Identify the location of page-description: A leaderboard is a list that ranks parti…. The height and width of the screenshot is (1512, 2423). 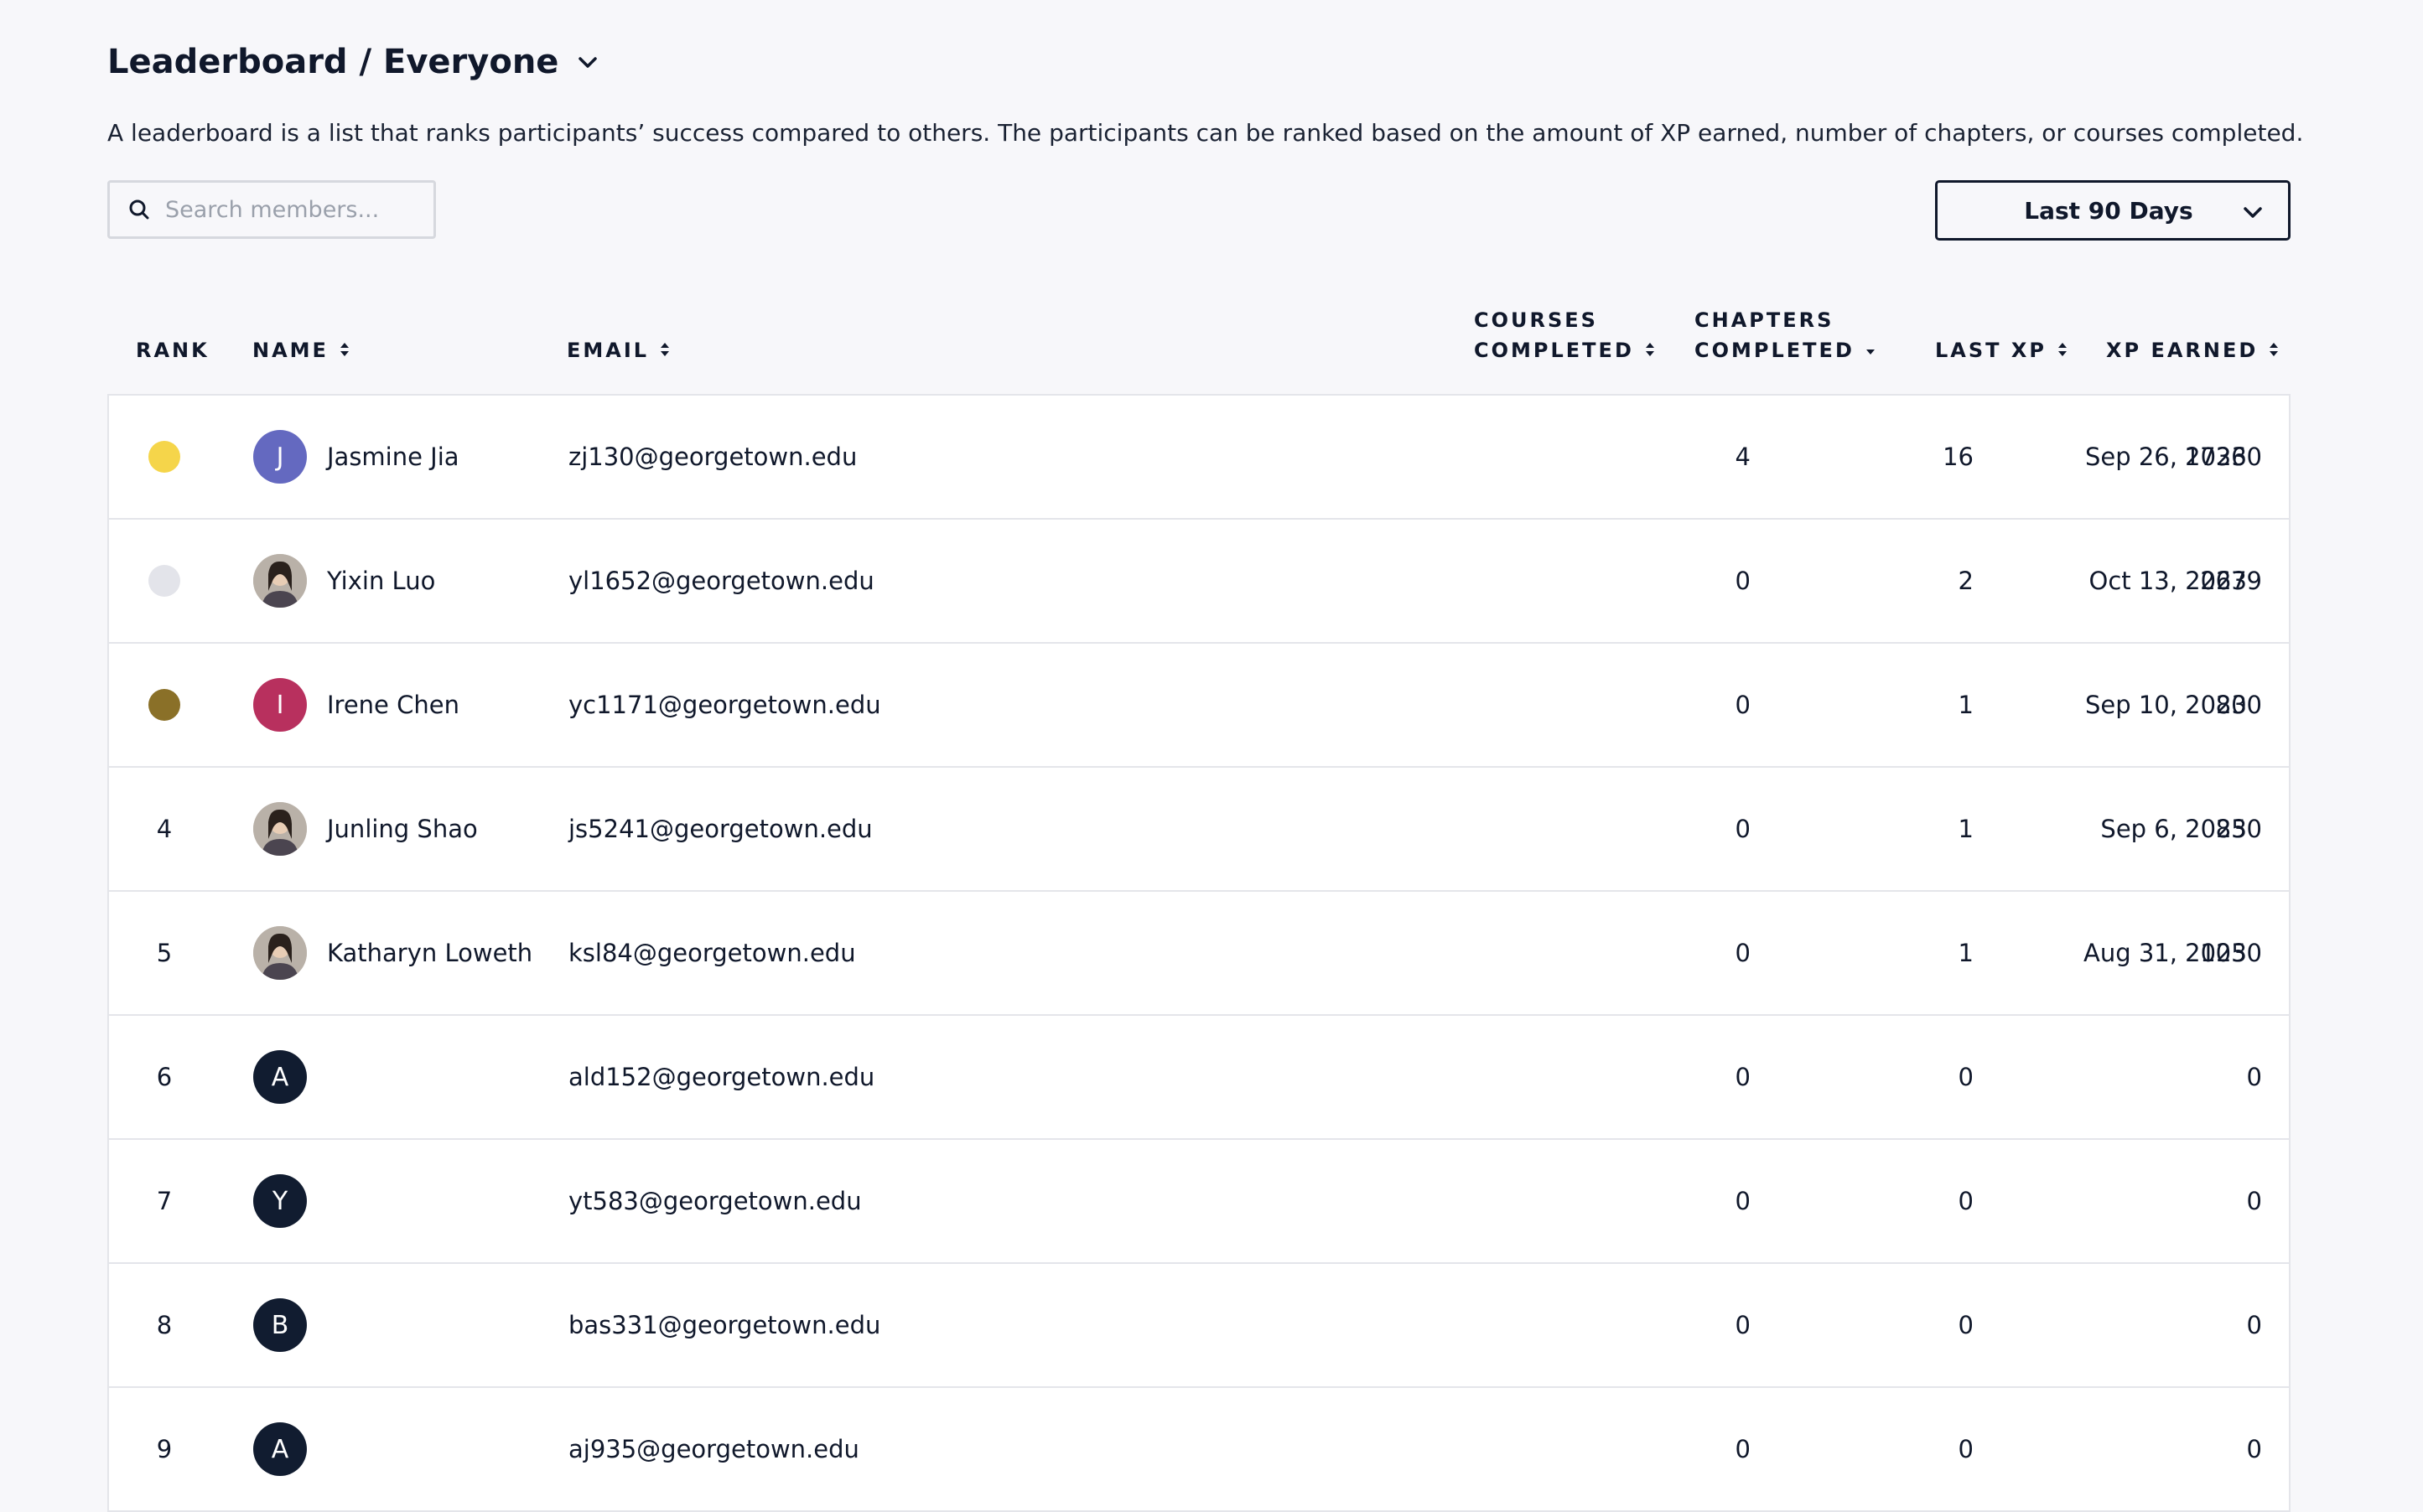
(1205, 133).